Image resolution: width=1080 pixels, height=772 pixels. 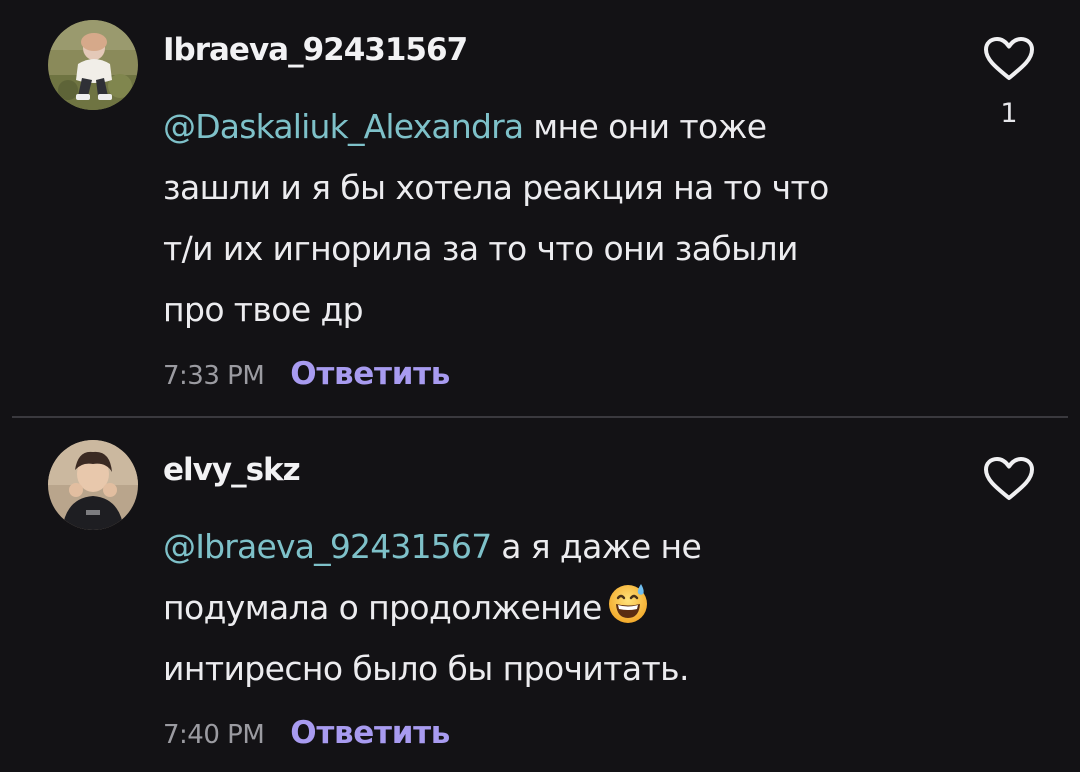 I want to click on comment-timestamp: 7:40 PM, so click(x=214, y=735).